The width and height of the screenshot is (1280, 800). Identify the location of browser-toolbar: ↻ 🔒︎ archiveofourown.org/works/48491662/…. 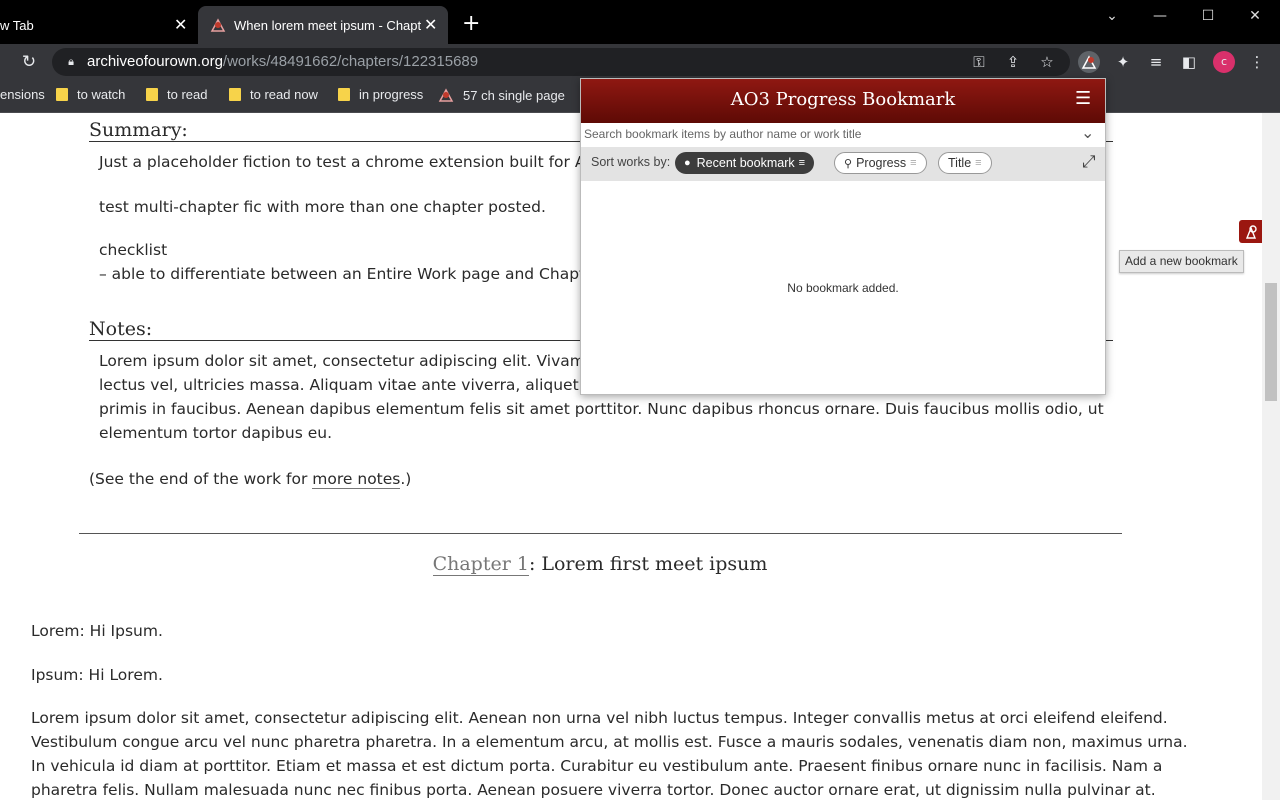
(640, 62).